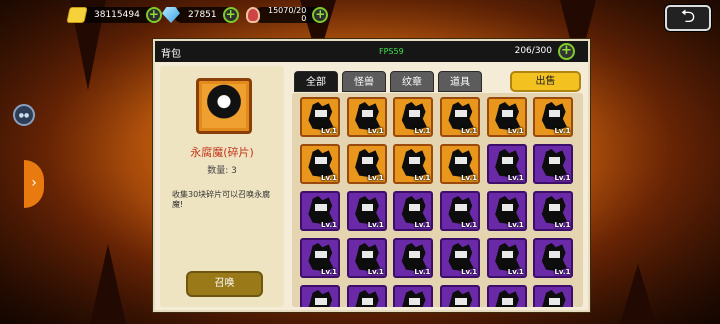  What do you see at coordinates (114, 15) in the screenshot?
I see `gold-resource: 38115494 +` at bounding box center [114, 15].